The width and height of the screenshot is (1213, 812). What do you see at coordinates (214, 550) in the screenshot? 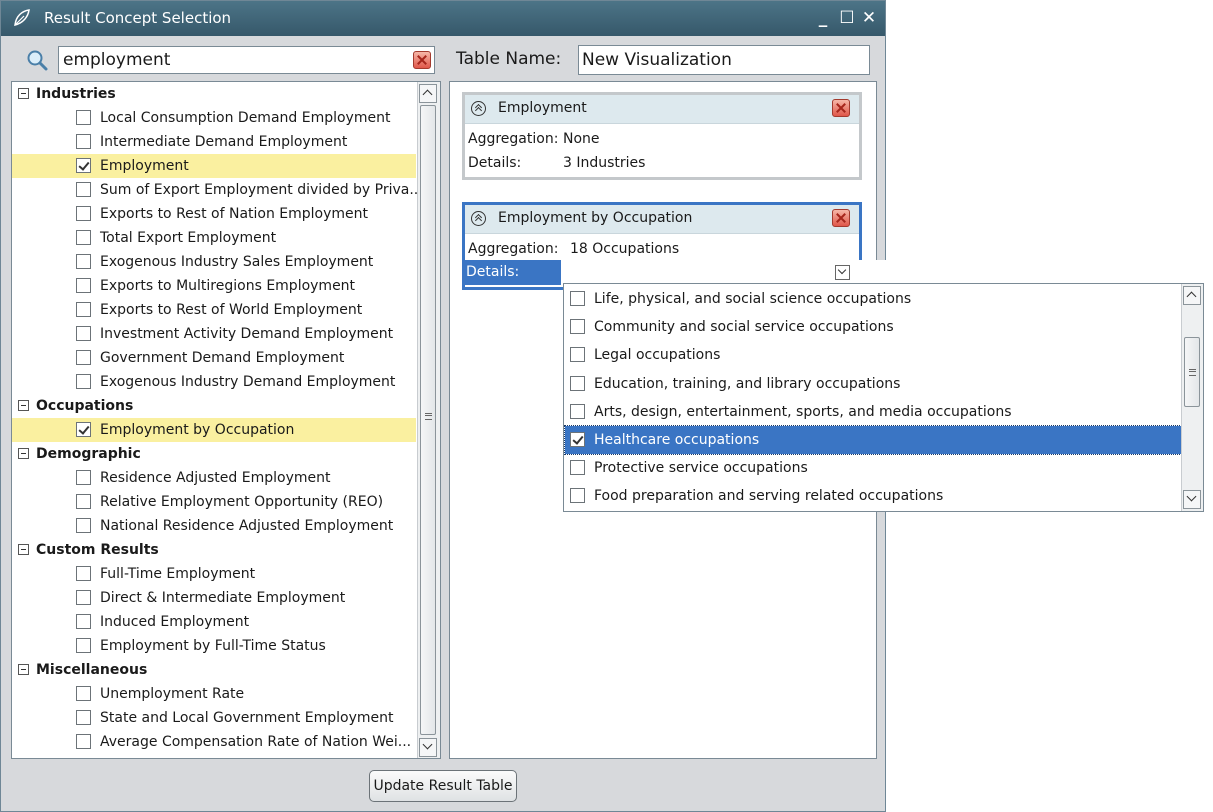
I see `tree-category: Custom Results` at bounding box center [214, 550].